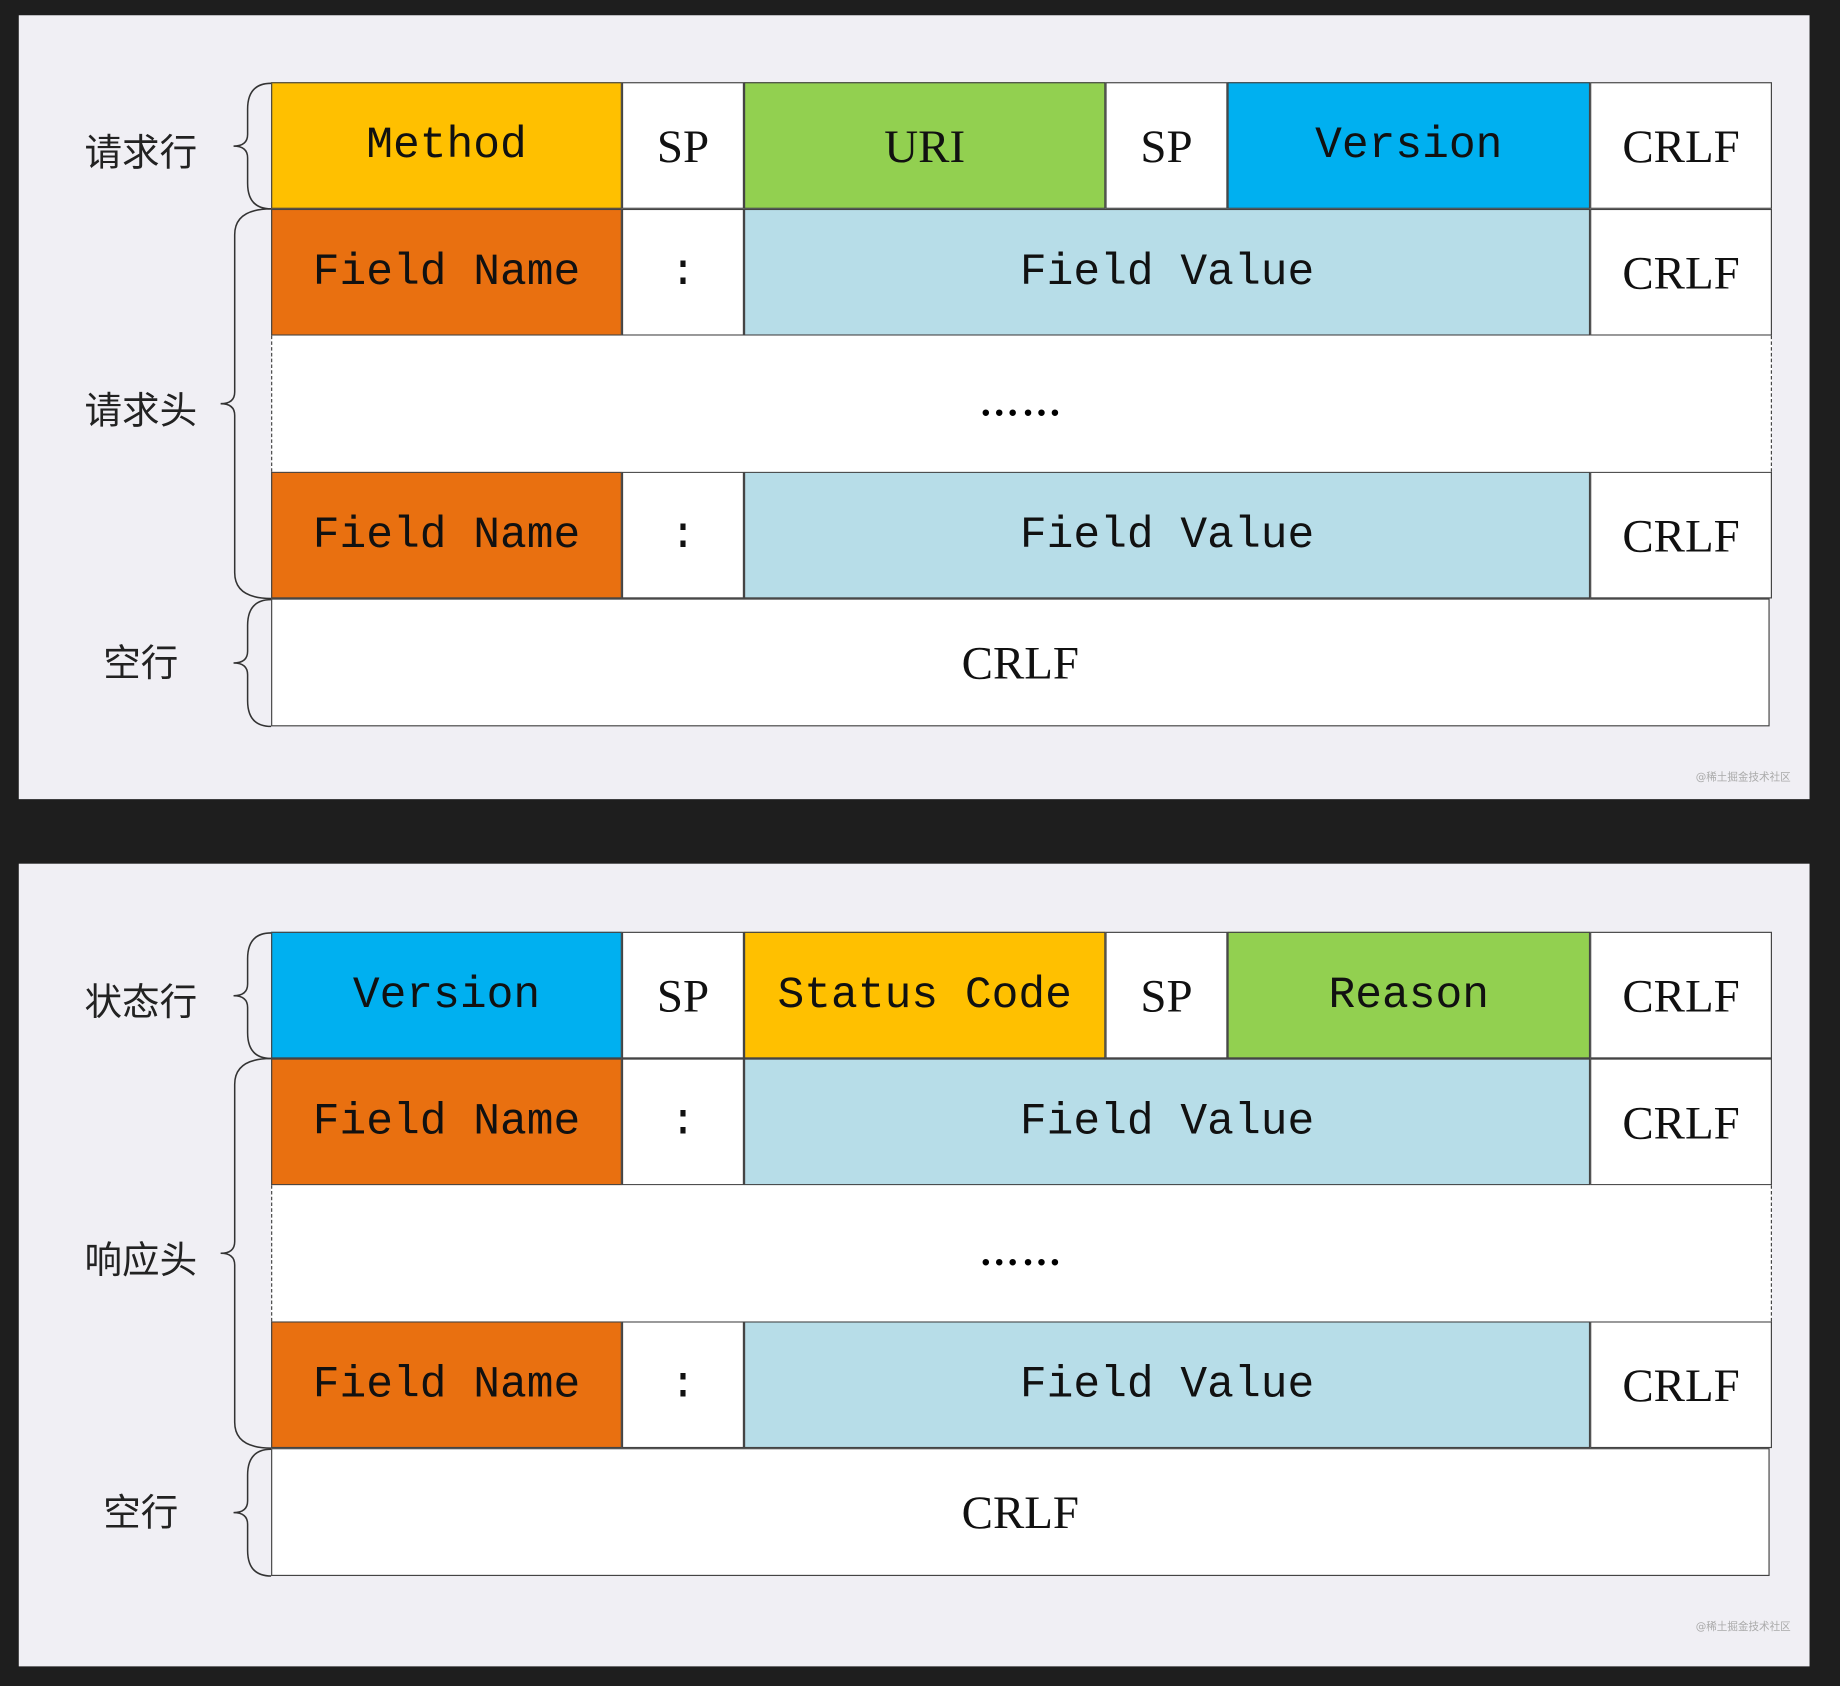 The image size is (1840, 1686). What do you see at coordinates (924, 995) in the screenshot?
I see `status-start-line-cell-status-code: Status Code` at bounding box center [924, 995].